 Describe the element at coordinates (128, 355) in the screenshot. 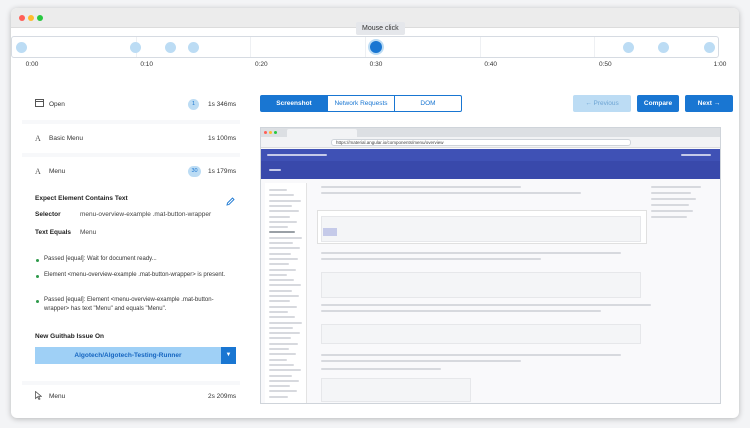

I see `github-repo-button: Algotech/Algotech-Testing-Runner` at that location.